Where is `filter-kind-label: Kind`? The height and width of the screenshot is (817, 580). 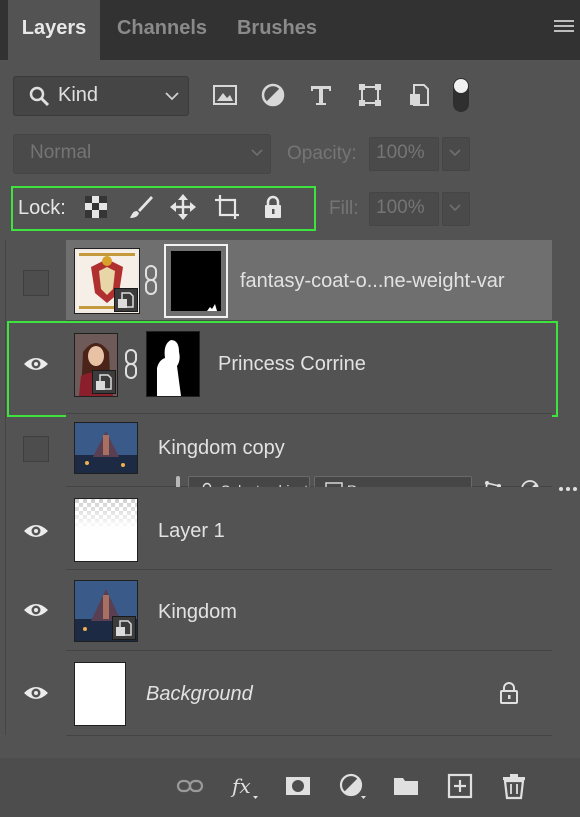 filter-kind-label: Kind is located at coordinates (78, 95).